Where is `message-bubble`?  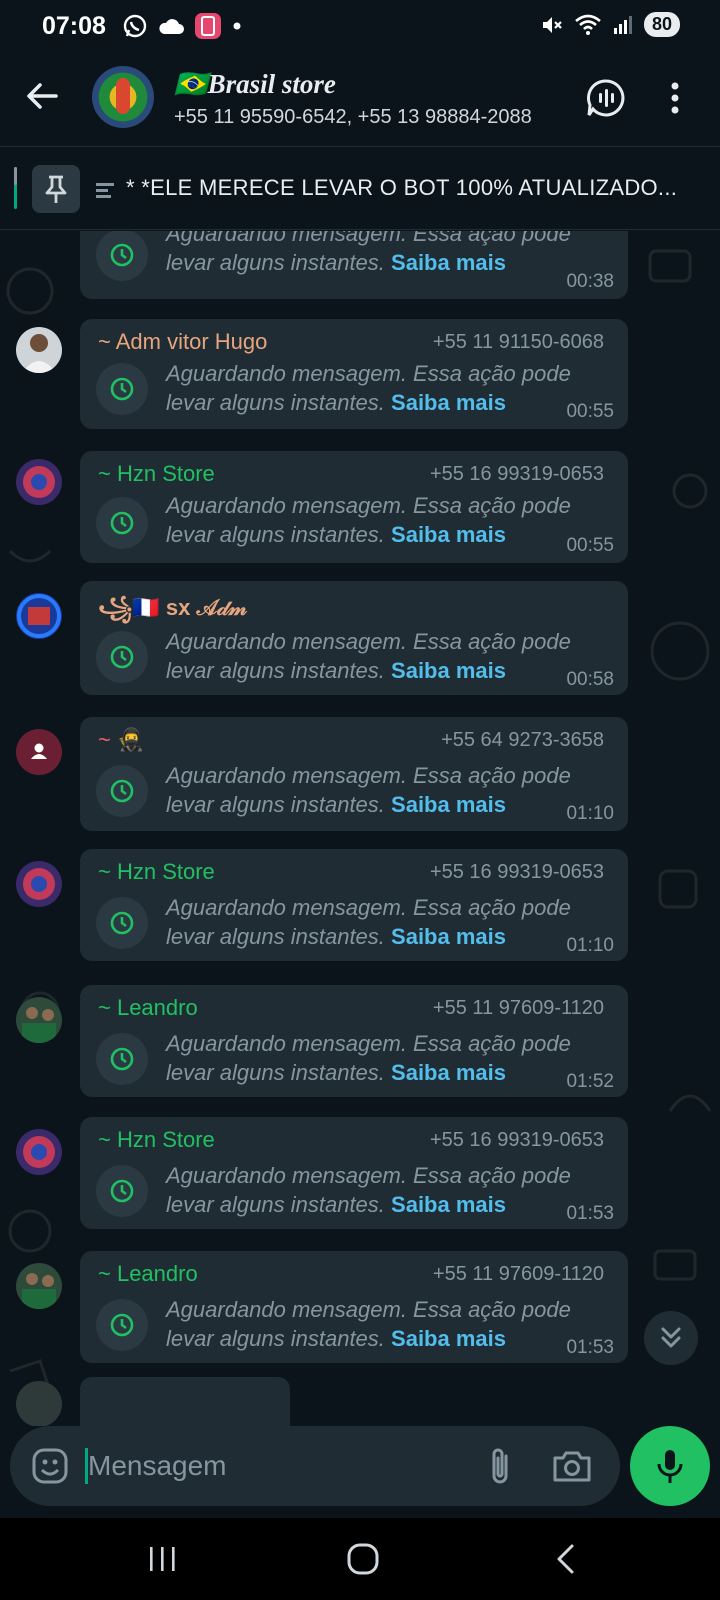
message-bubble is located at coordinates (185, 1401).